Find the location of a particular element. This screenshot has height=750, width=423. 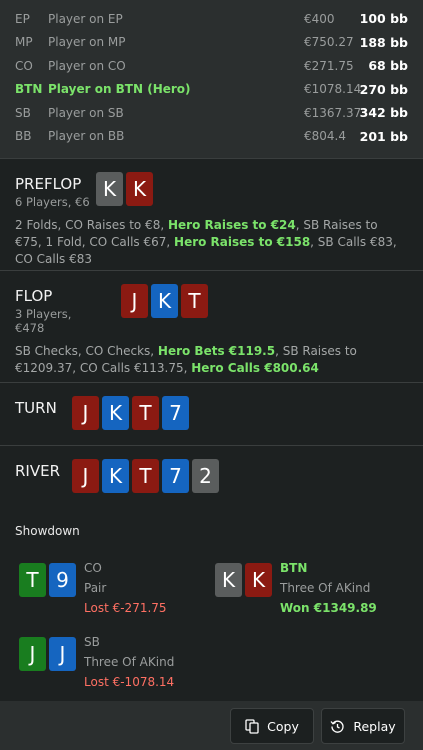

seat-bb: 342 bb is located at coordinates (383, 113).